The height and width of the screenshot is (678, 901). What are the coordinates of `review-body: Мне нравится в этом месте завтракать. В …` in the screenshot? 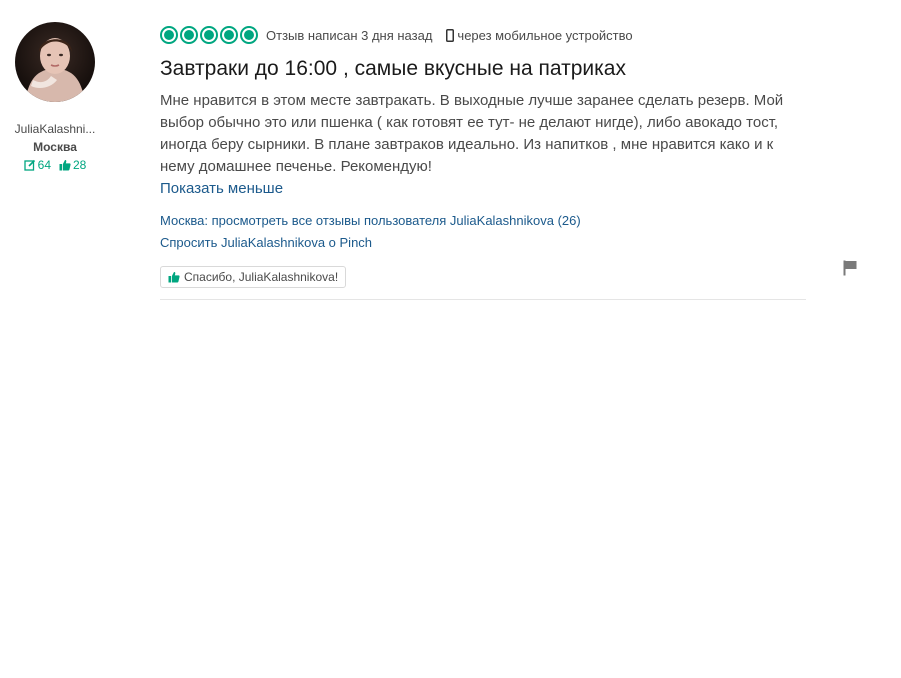 It's located at (472, 133).